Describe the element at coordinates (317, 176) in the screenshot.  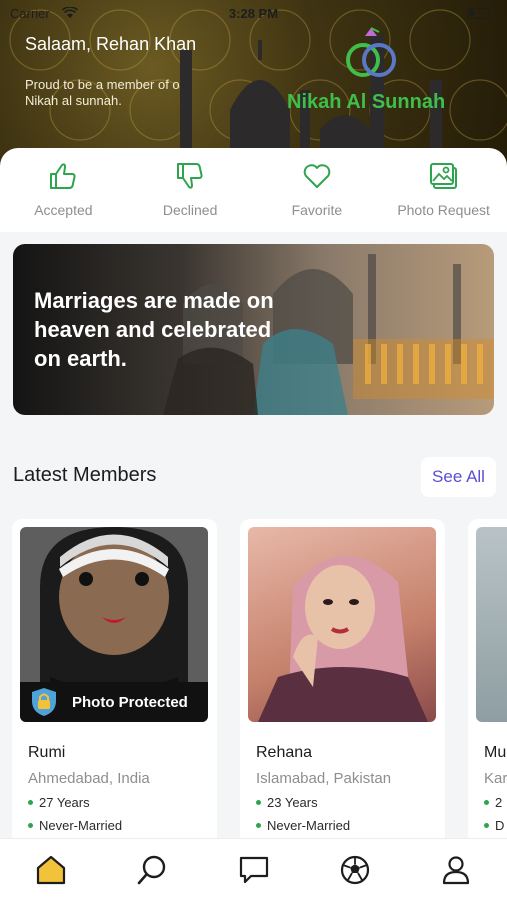
I see `heart-icon` at that location.